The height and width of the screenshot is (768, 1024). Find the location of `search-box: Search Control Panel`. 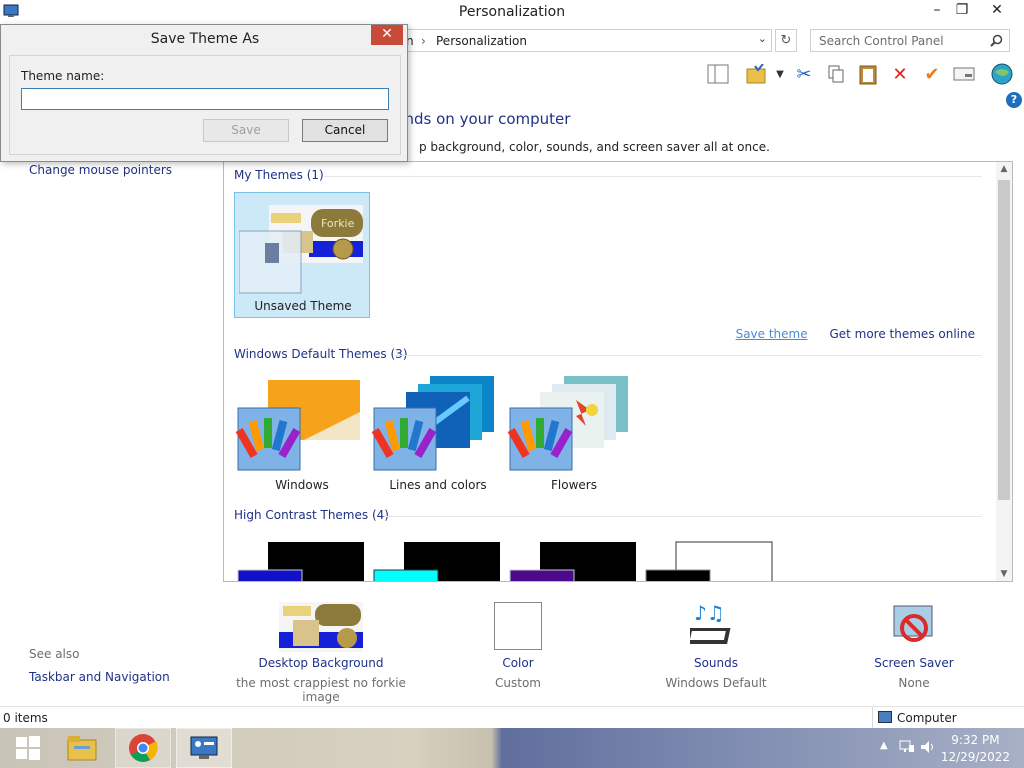

search-box: Search Control Panel is located at coordinates (910, 40).